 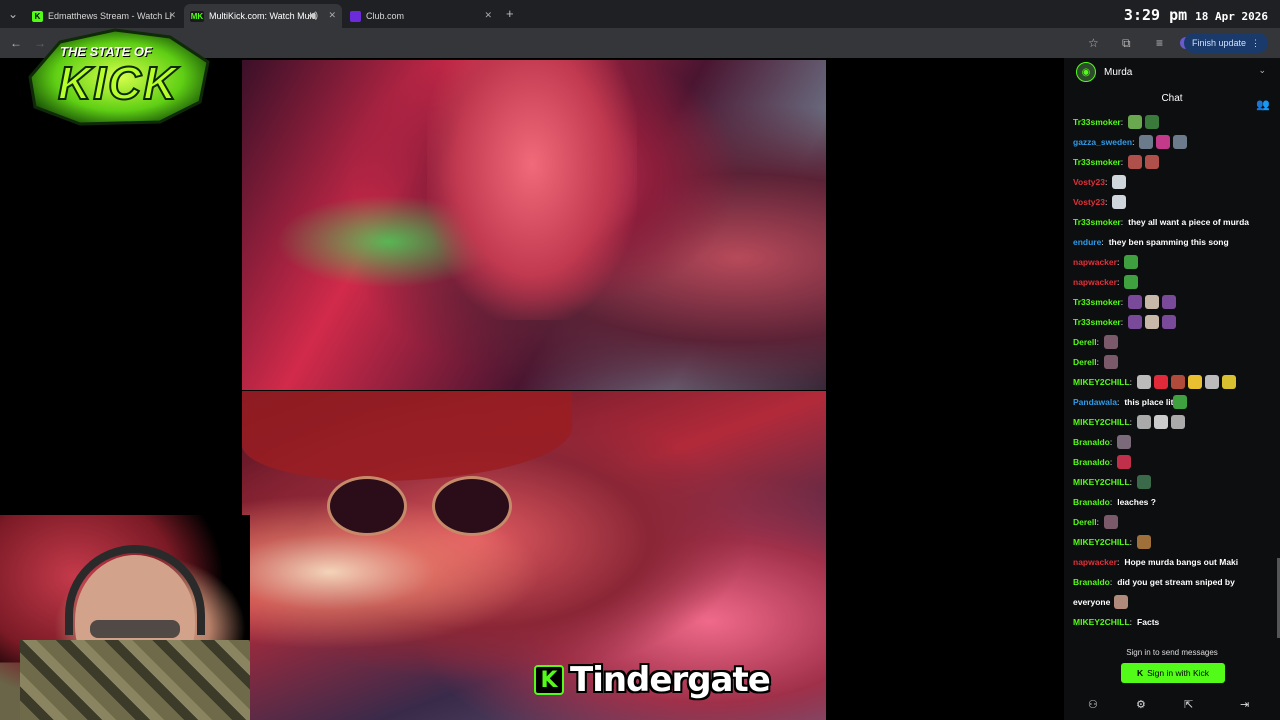 I want to click on logo-main-text: KICK, so click(x=118, y=83).